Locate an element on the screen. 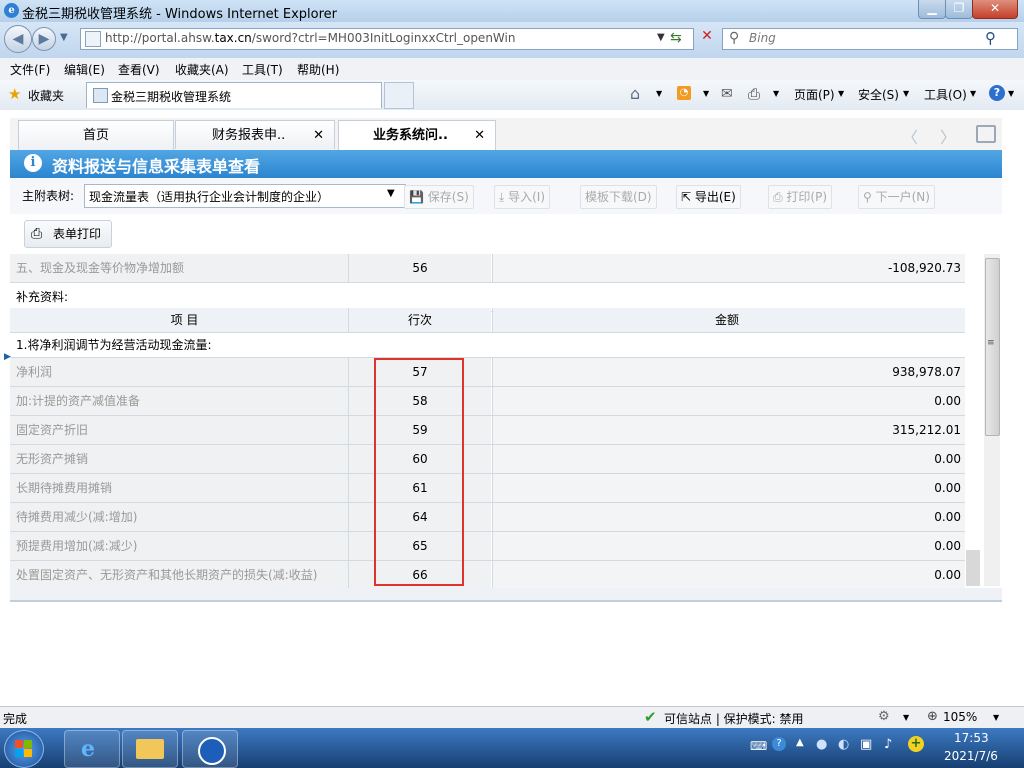 This screenshot has width=1024, height=768. home-dropdown-icon: ▼ is located at coordinates (659, 93).